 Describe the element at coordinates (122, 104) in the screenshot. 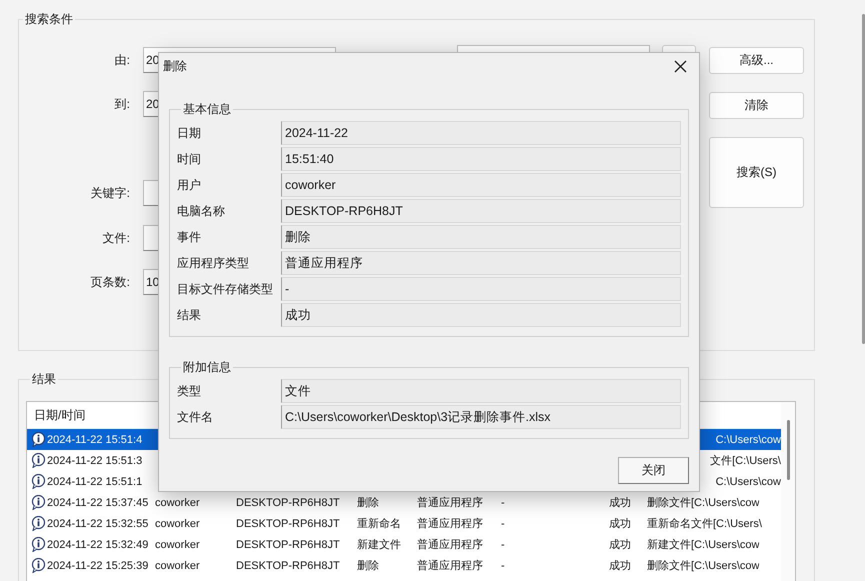

I see `field-label: 到:` at that location.